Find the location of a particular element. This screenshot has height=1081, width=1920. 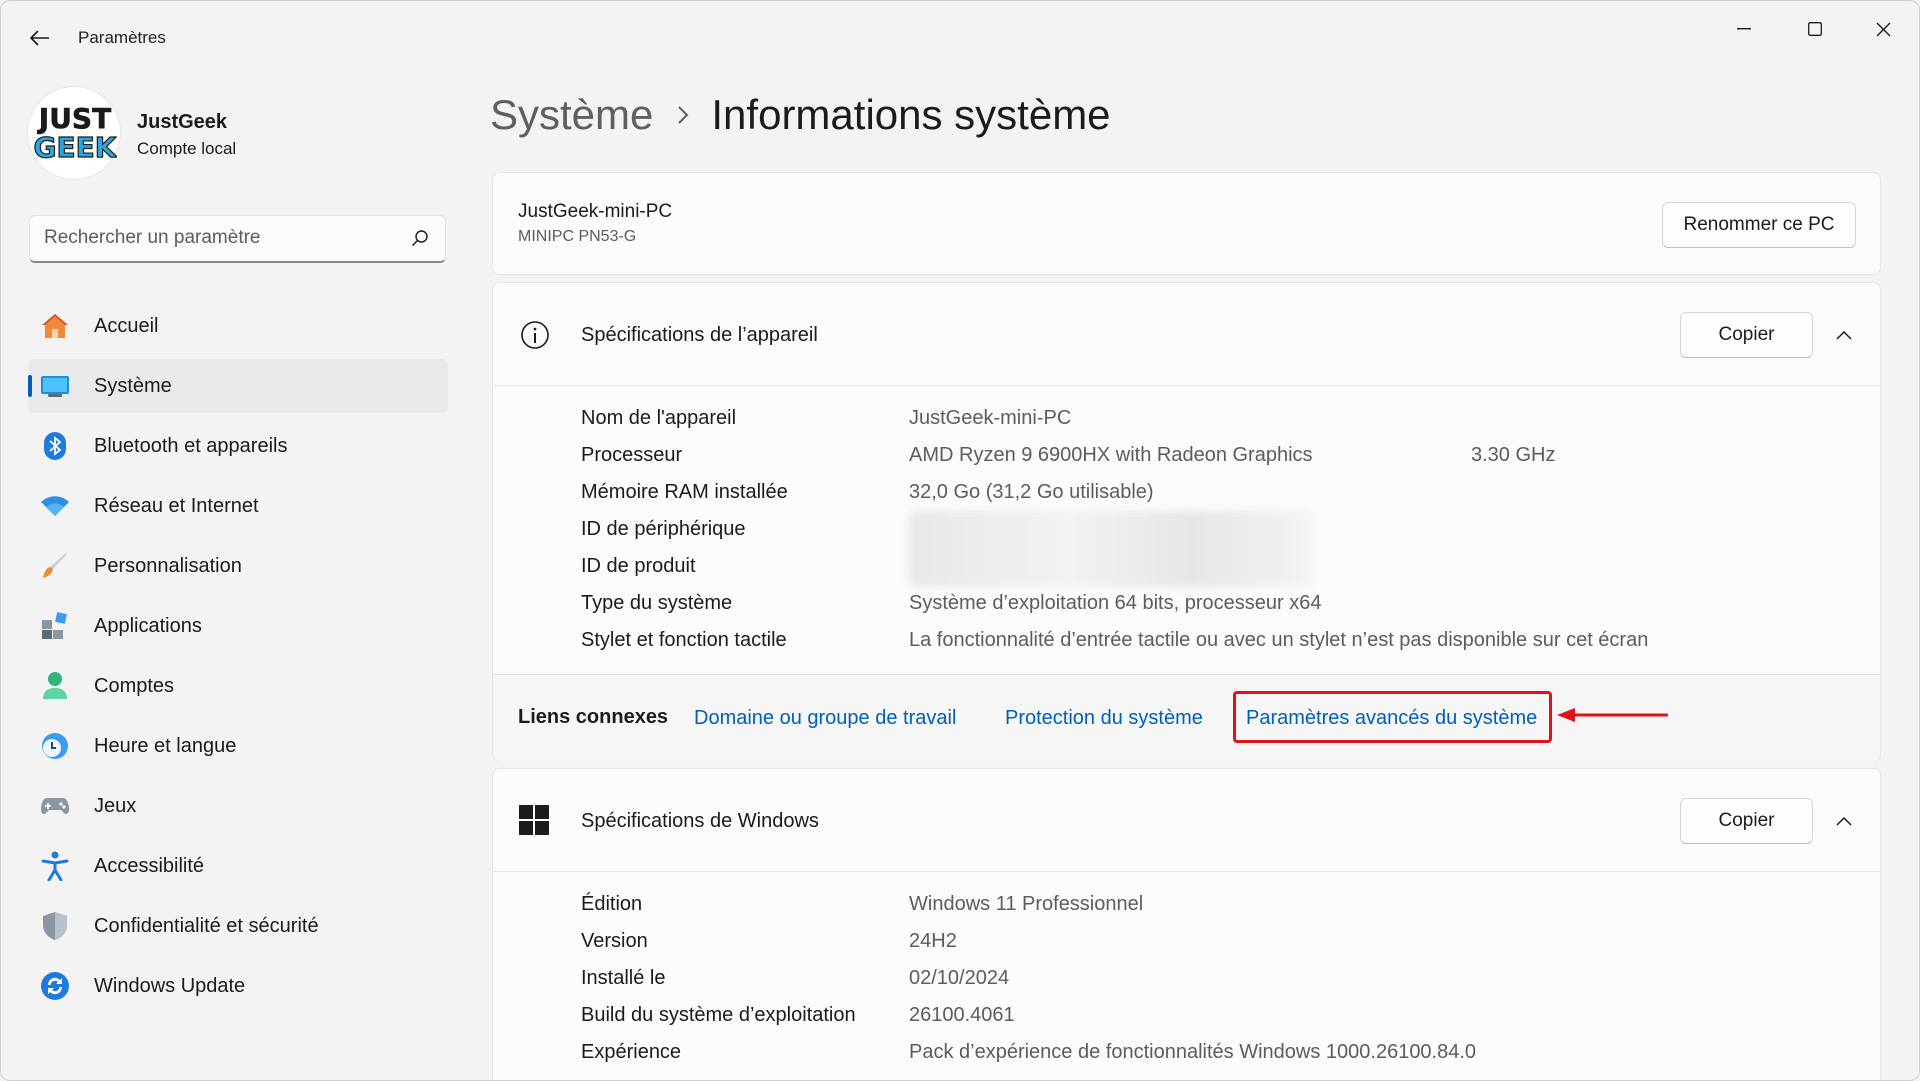

maximize-button is located at coordinates (1815, 29).